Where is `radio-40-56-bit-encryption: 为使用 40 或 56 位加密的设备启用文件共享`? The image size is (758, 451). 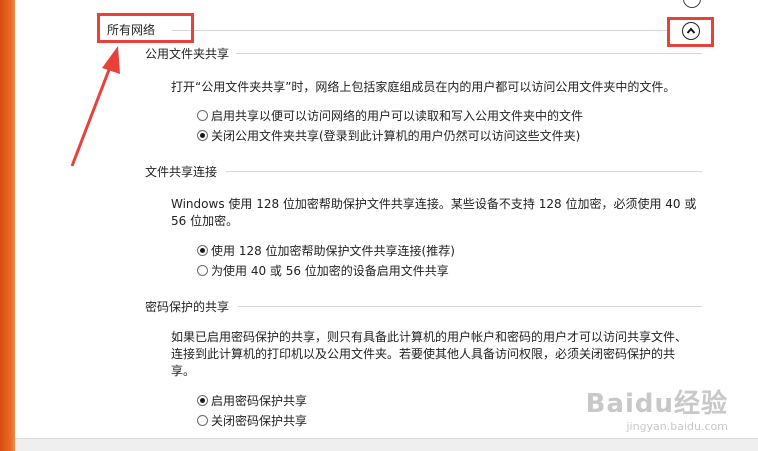 radio-40-56-bit-encryption: 为使用 40 或 56 位加密的设备启用文件共享 is located at coordinates (323, 270).